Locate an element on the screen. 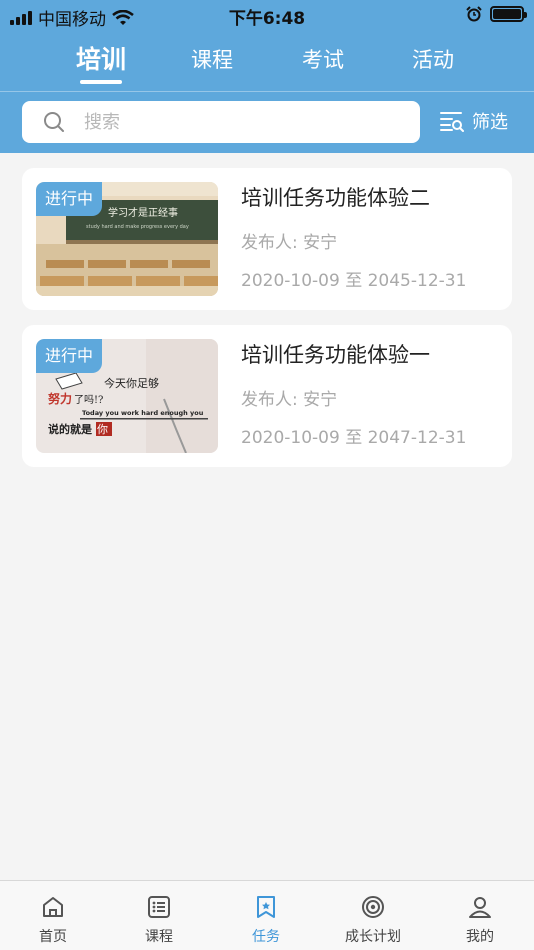  card-title: 培训任务功能体验二 is located at coordinates (335, 198).